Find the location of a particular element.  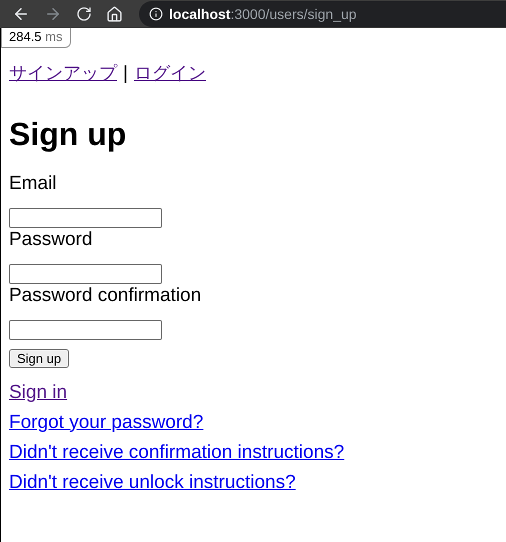

url-text: localhost:3000/users/sign_up is located at coordinates (263, 14).